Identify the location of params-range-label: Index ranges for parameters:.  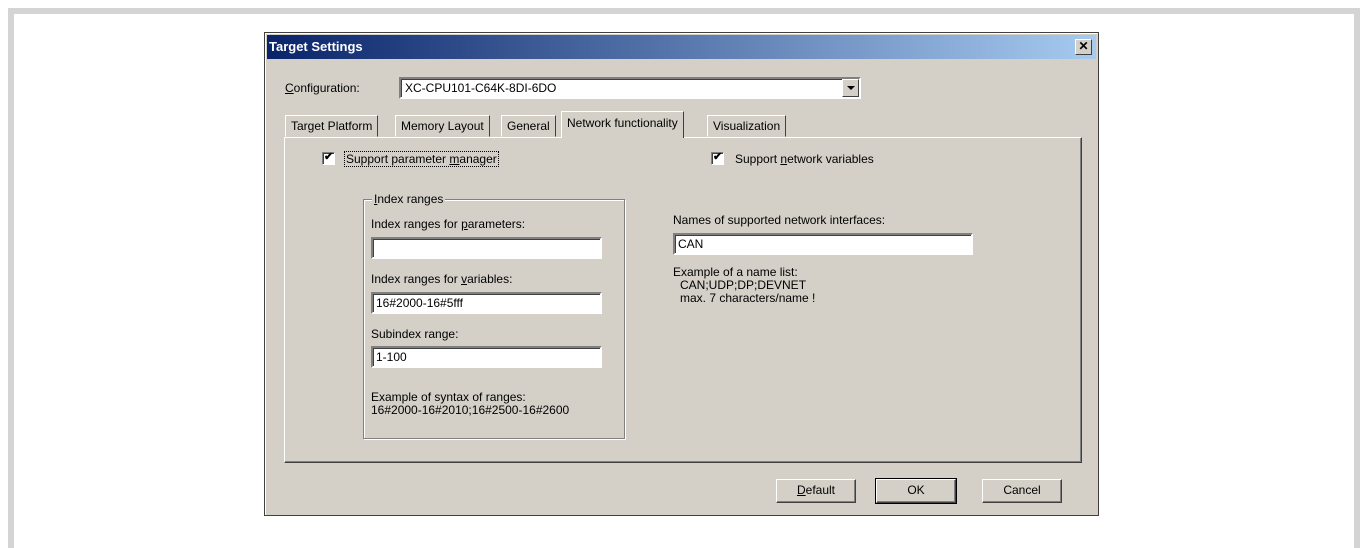
(448, 224).